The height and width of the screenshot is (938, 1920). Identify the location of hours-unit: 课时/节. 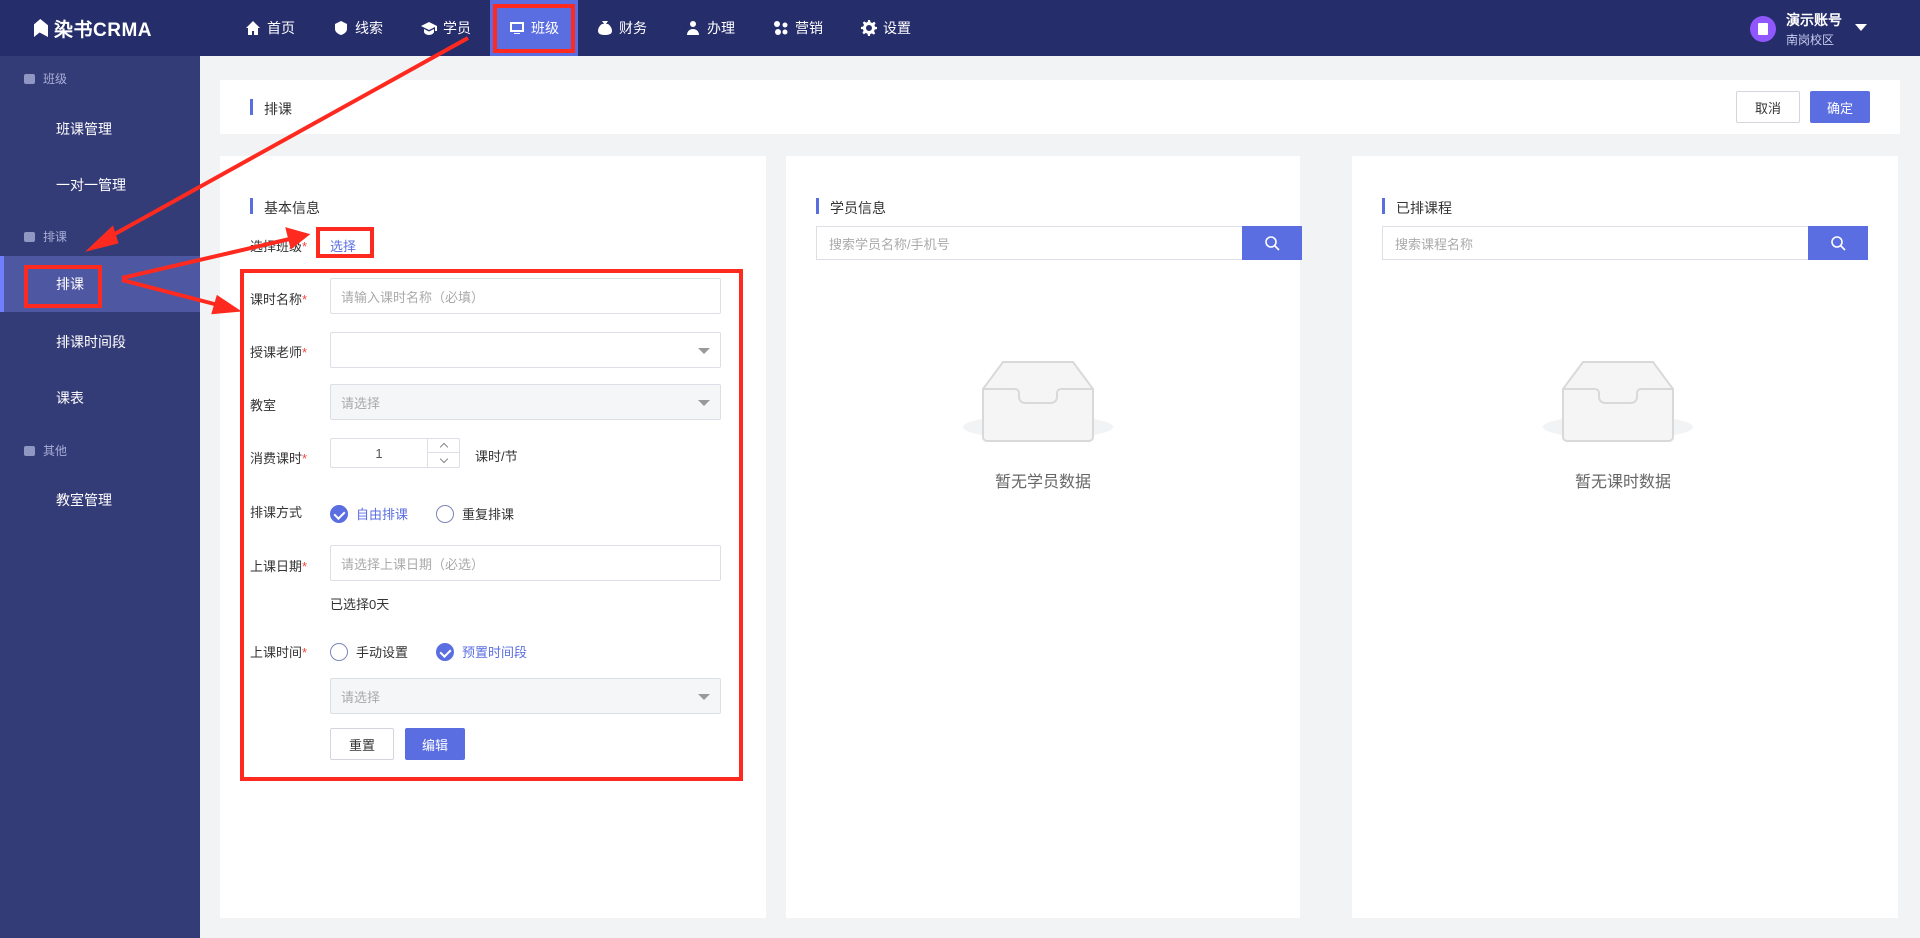
(496, 456).